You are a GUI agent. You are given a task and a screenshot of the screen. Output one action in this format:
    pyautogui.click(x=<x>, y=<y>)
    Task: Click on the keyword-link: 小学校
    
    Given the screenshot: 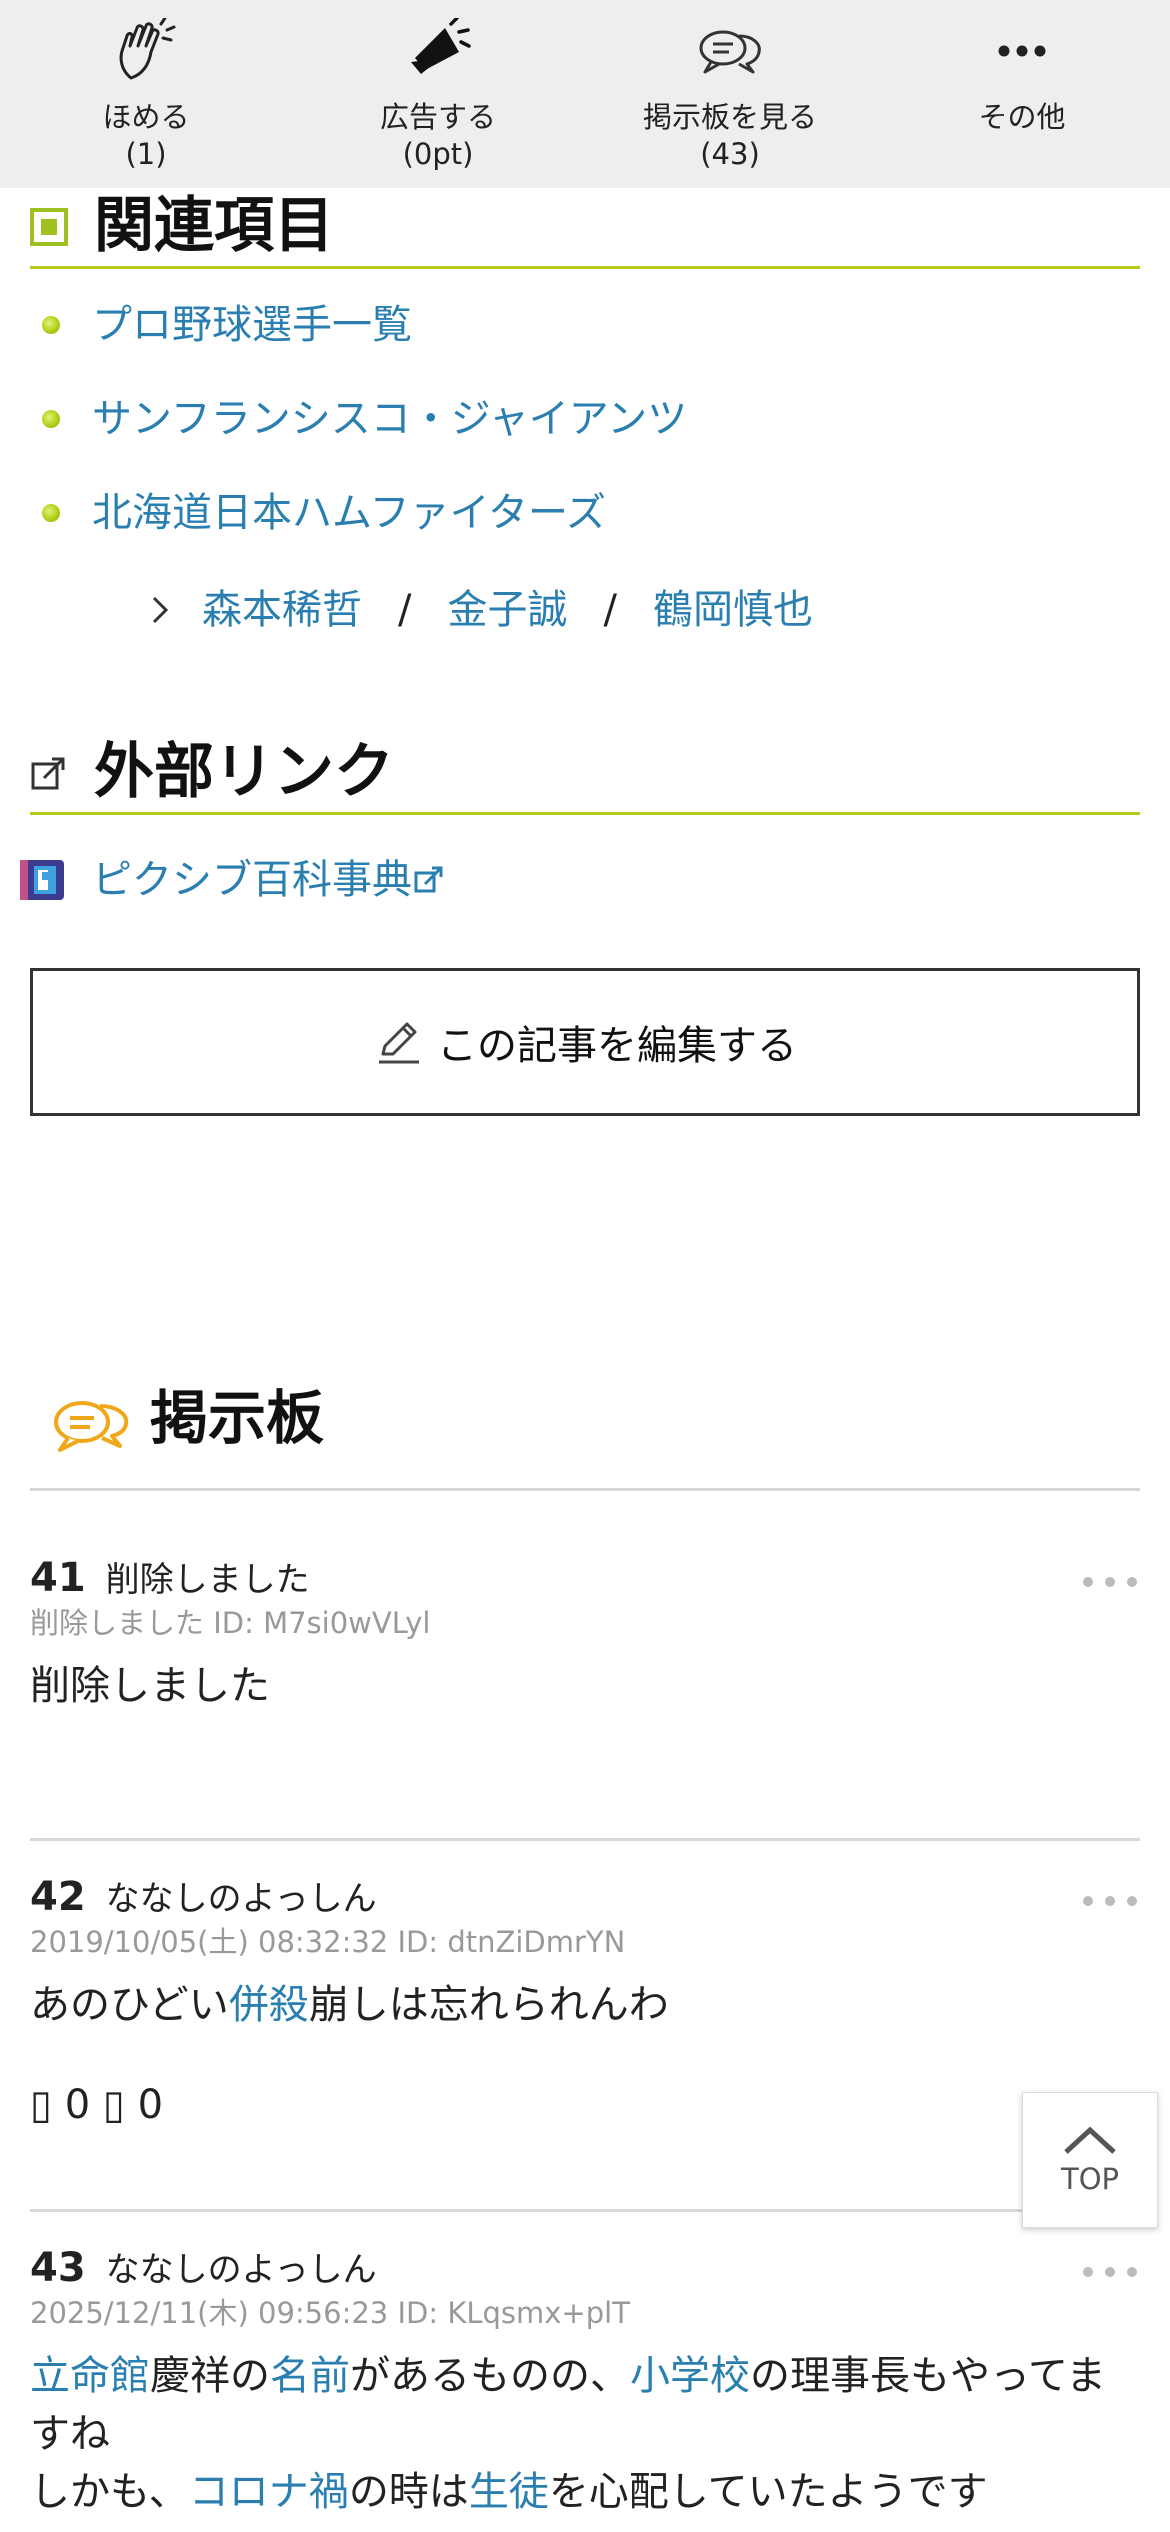 What is the action you would take?
    pyautogui.click(x=690, y=2376)
    